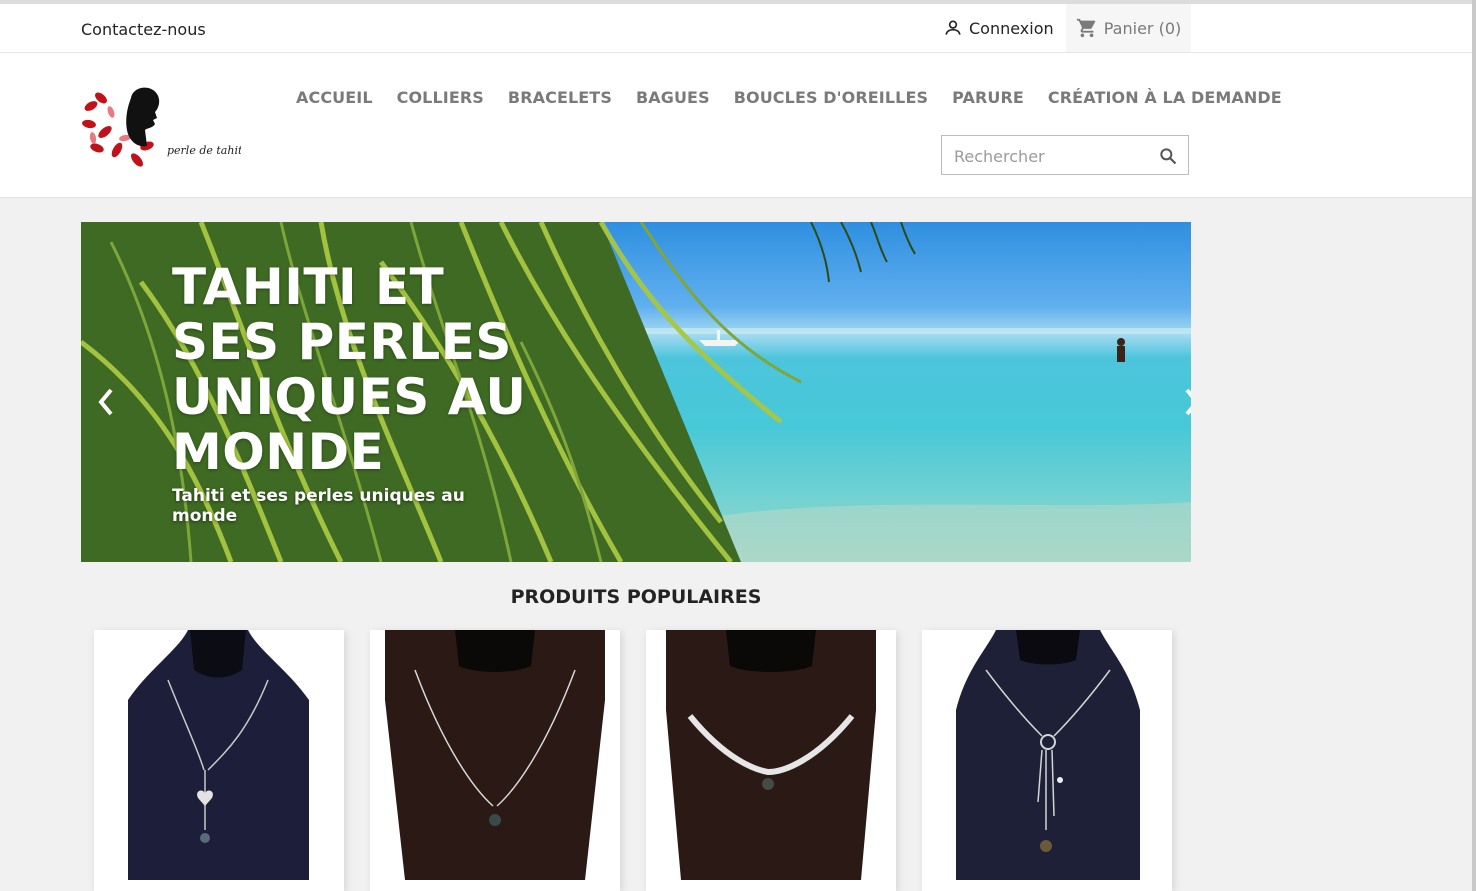  Describe the element at coordinates (1168, 156) in the screenshot. I see `search-icon` at that location.